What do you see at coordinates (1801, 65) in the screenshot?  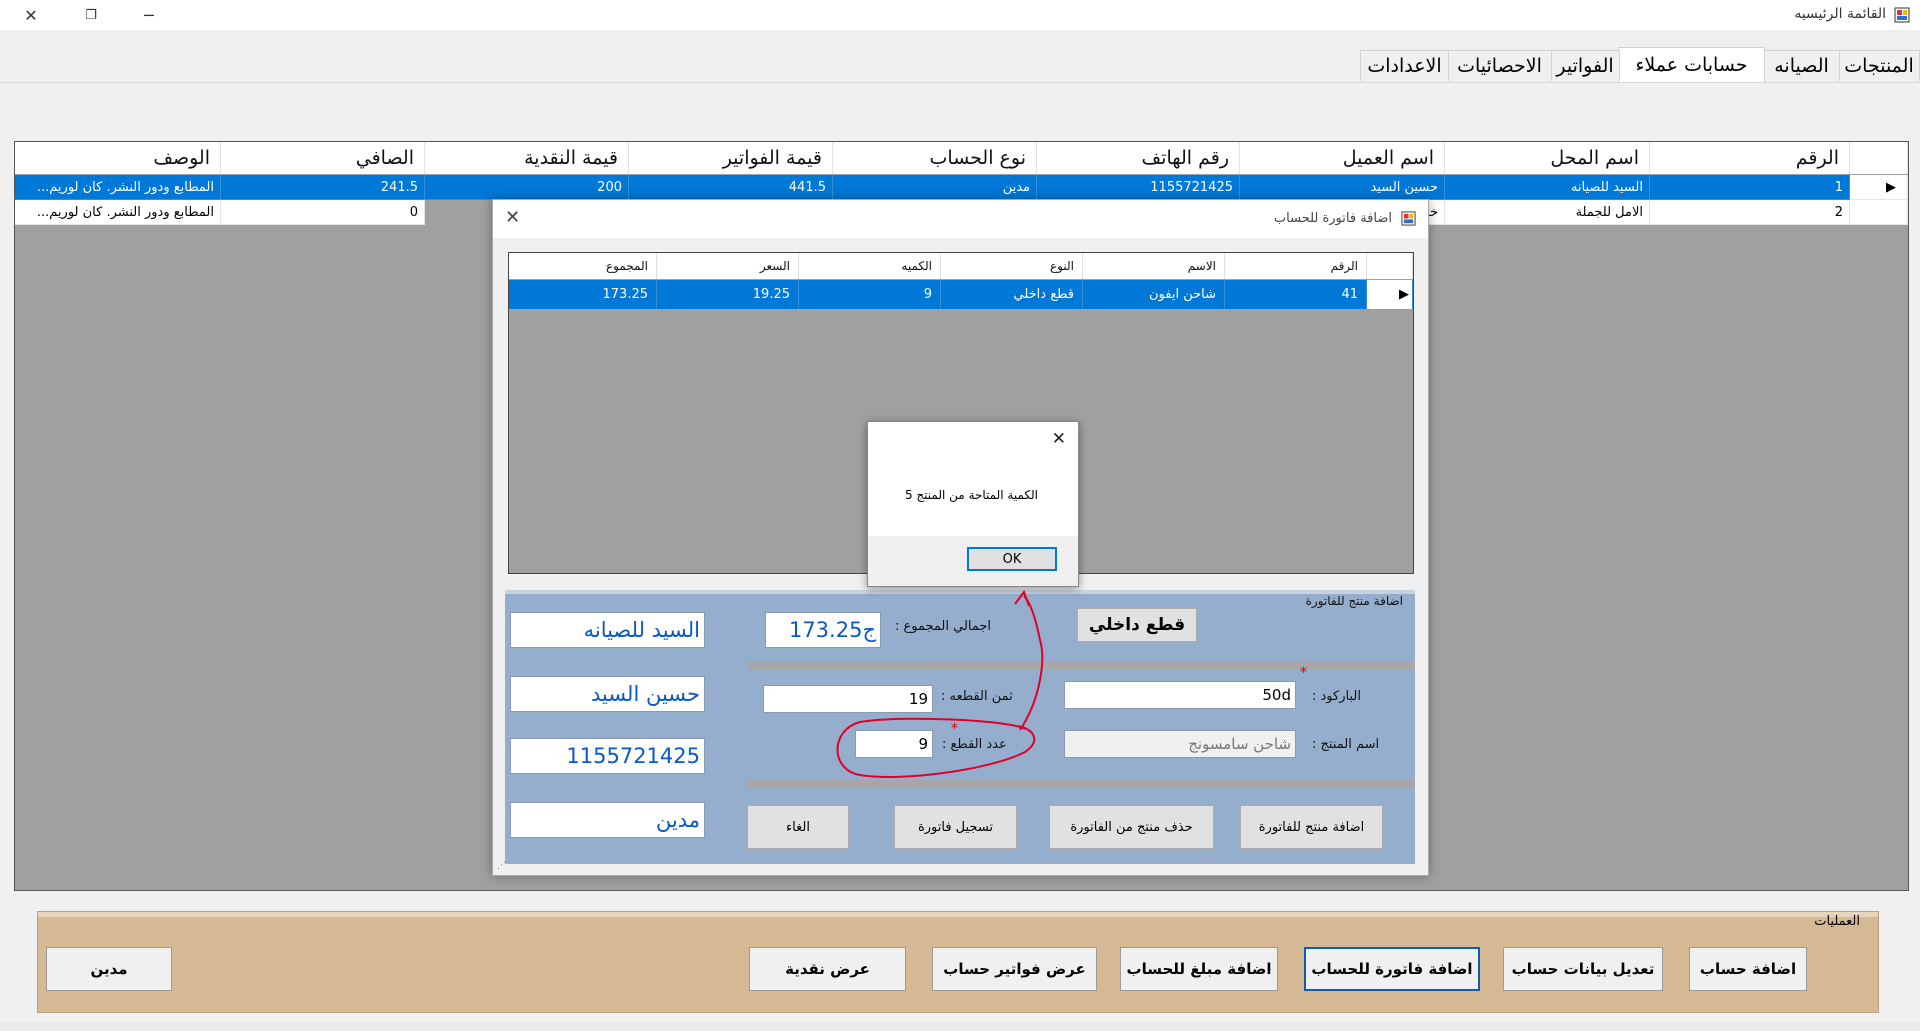 I see `tab-maintenance: الصيانه` at bounding box center [1801, 65].